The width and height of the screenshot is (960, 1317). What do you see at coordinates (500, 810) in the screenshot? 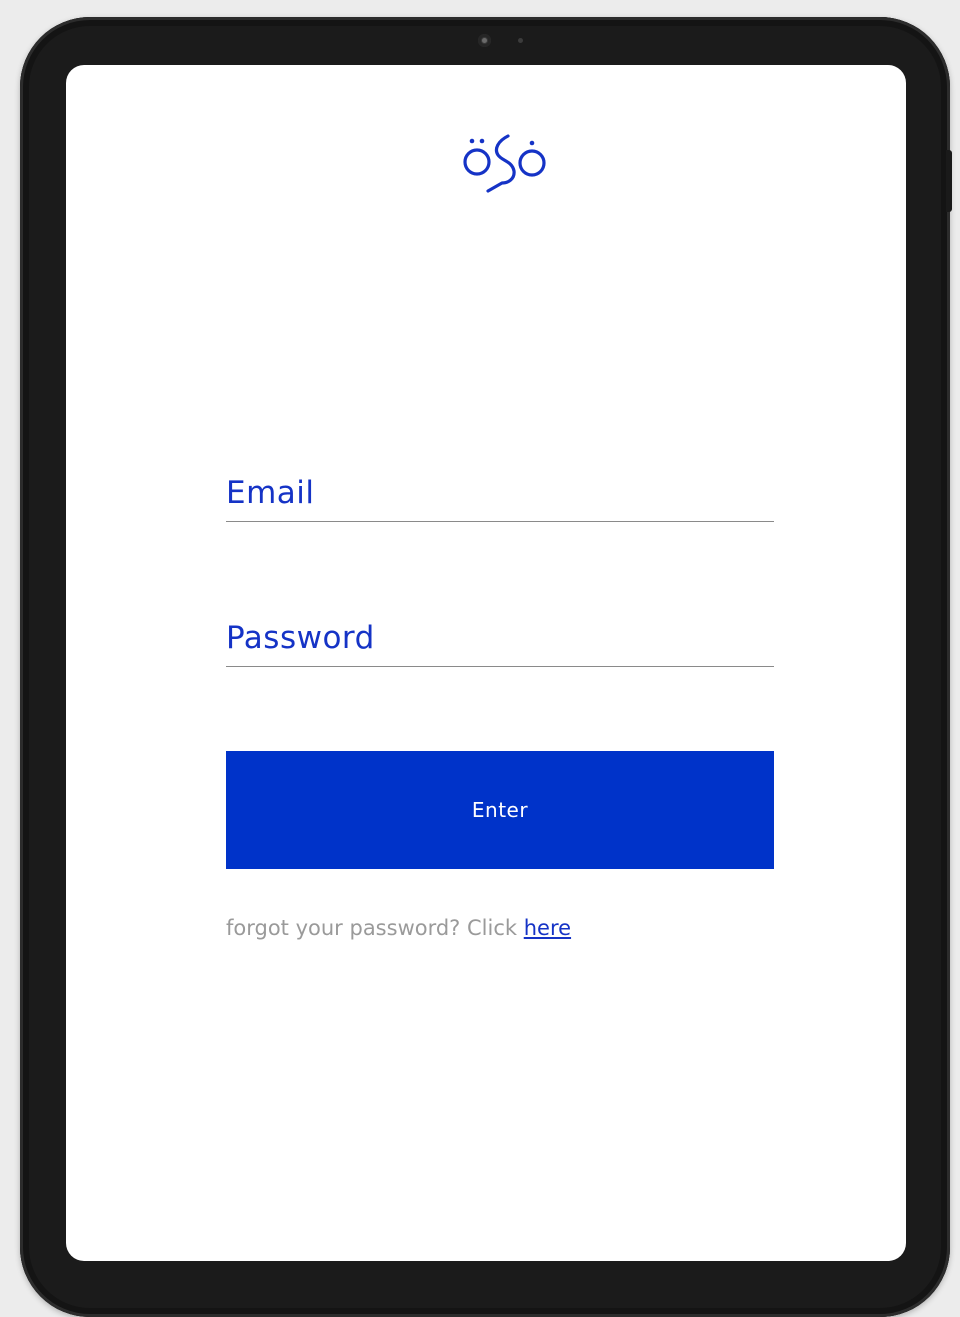
I see `enter-button: Enter` at bounding box center [500, 810].